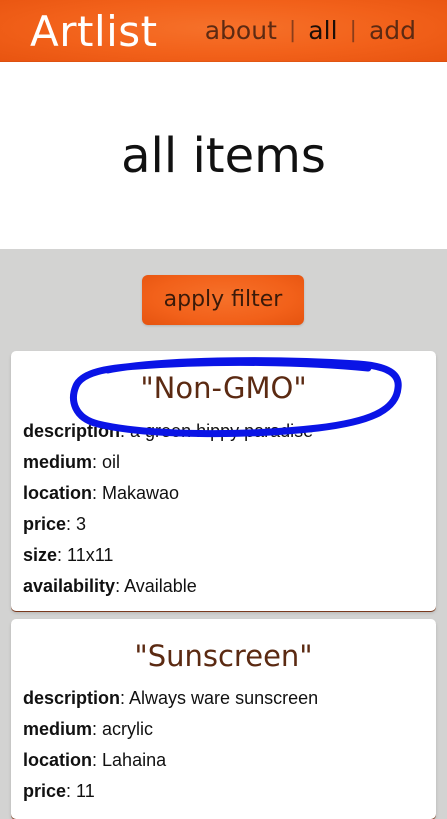  I want to click on field-price: price: 11, so click(59, 791).